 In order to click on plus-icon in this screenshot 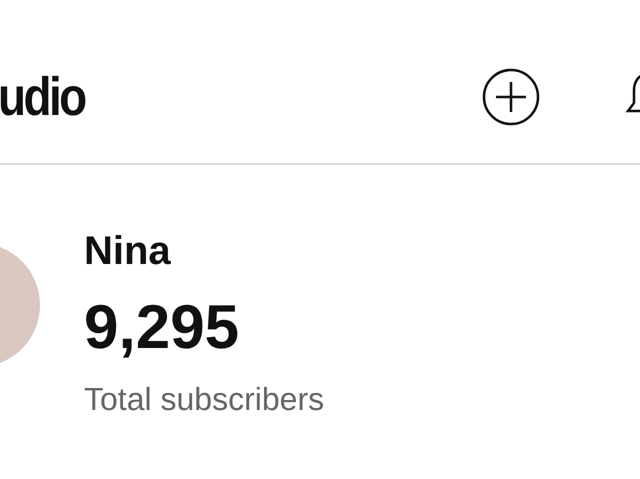, I will do `click(511, 97)`.